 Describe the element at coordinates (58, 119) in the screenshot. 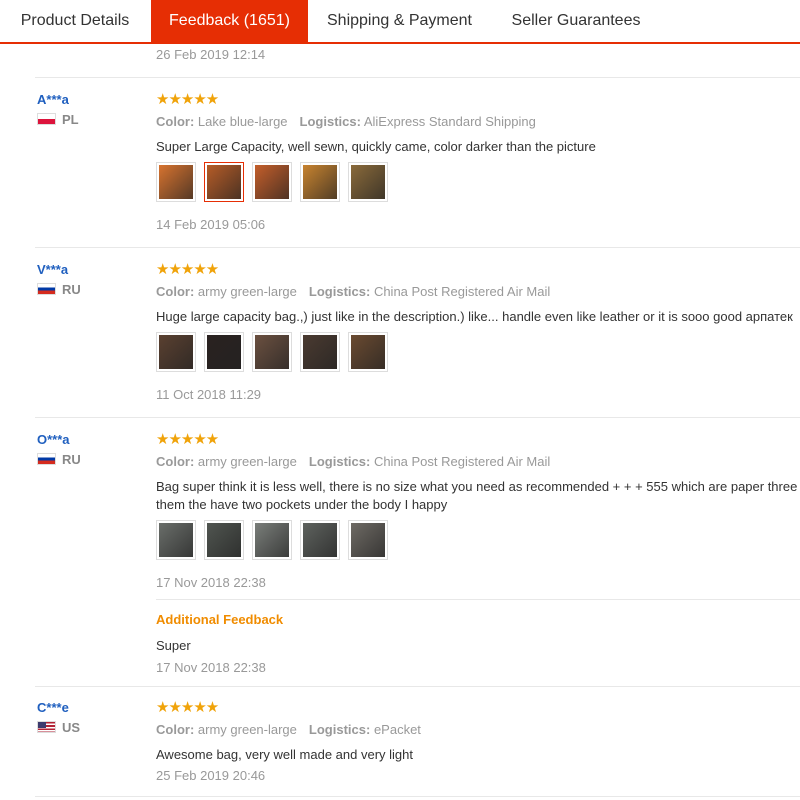

I see `reviewer-country: PL` at that location.